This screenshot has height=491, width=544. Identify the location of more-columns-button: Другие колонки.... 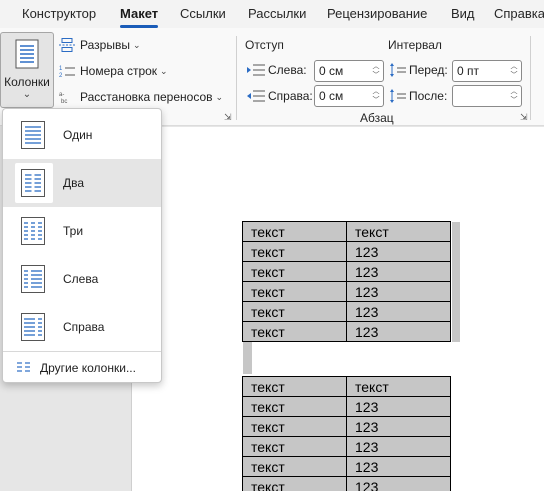
(82, 368).